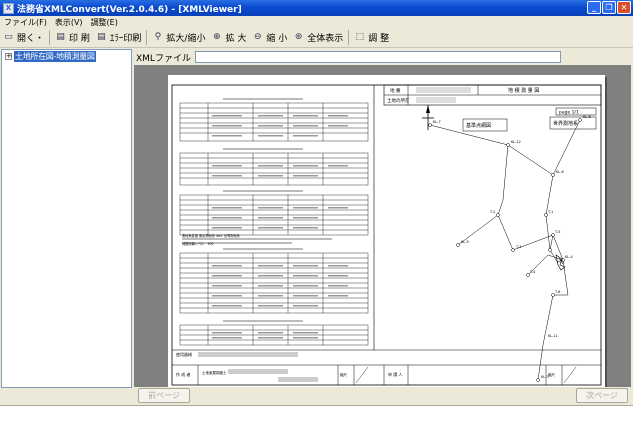  What do you see at coordinates (553, 336) in the screenshot?
I see `point-label: KL-11` at bounding box center [553, 336].